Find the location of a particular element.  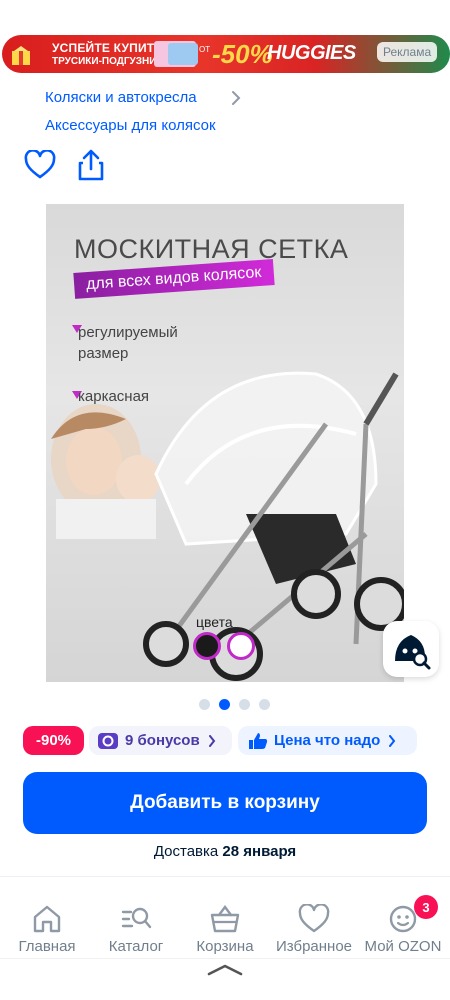

visual-search-button is located at coordinates (411, 649).